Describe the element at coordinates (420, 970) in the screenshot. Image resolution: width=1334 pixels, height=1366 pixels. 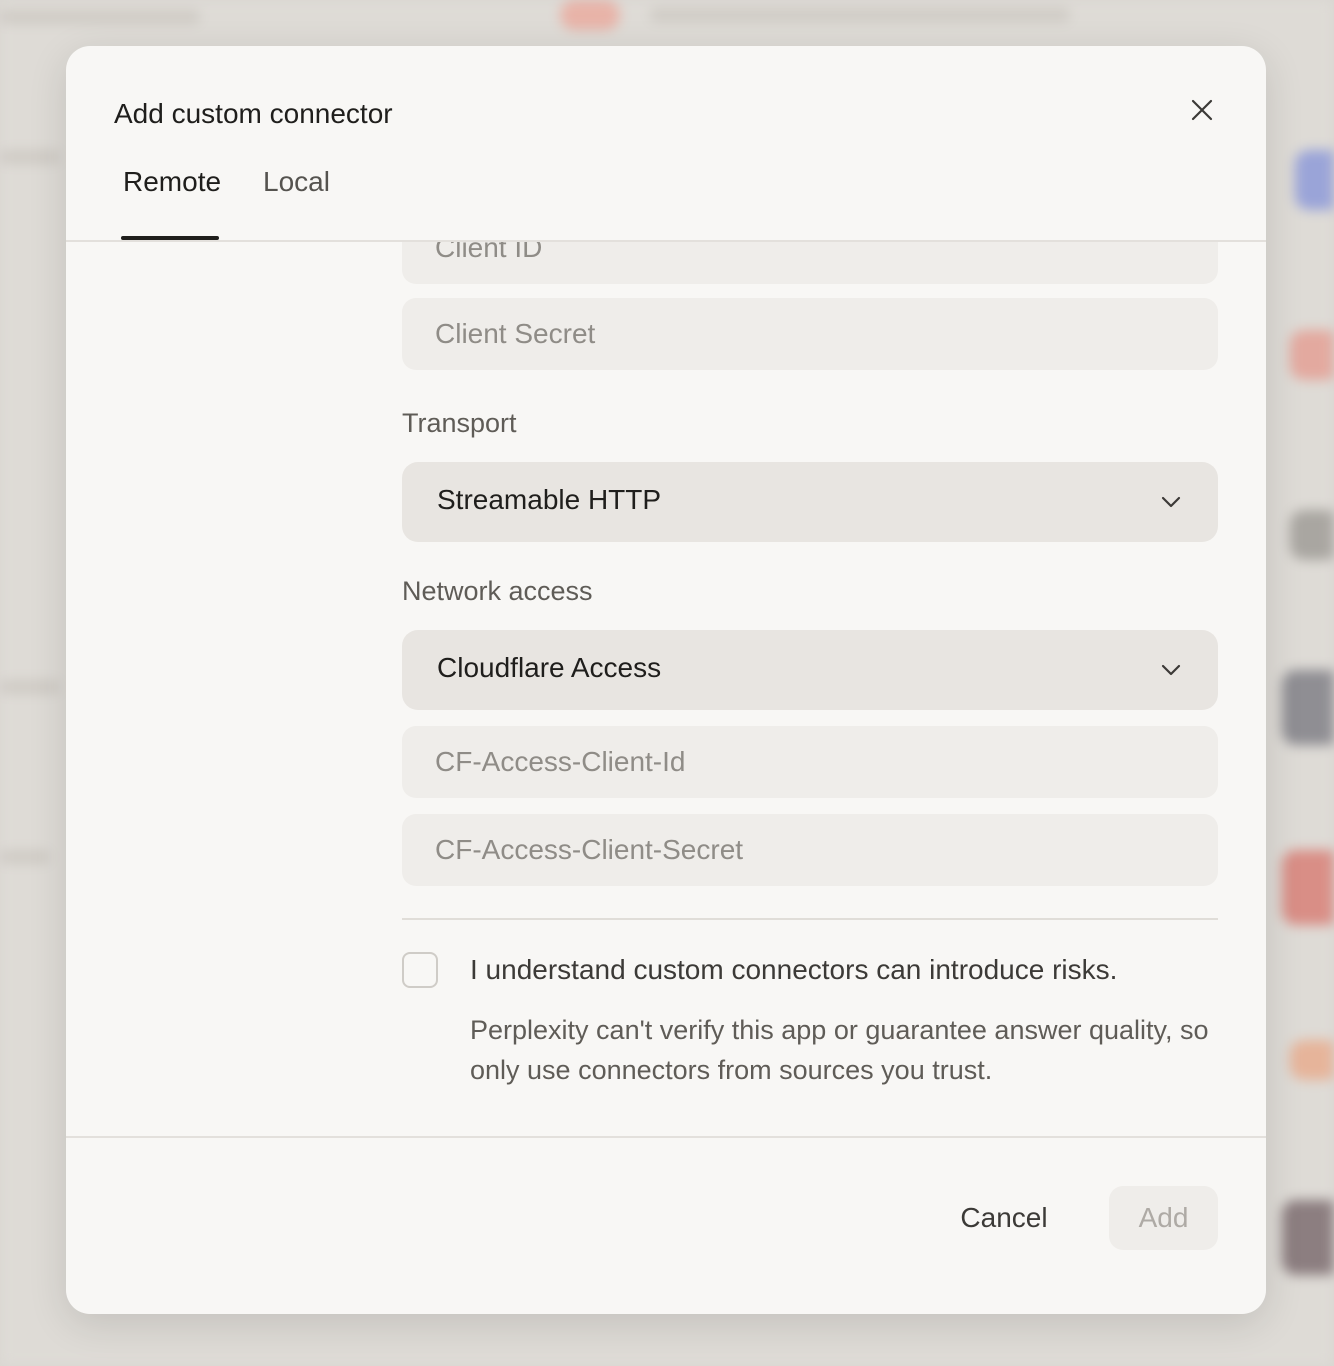
I see `risk-acknowledge-checkbox` at that location.